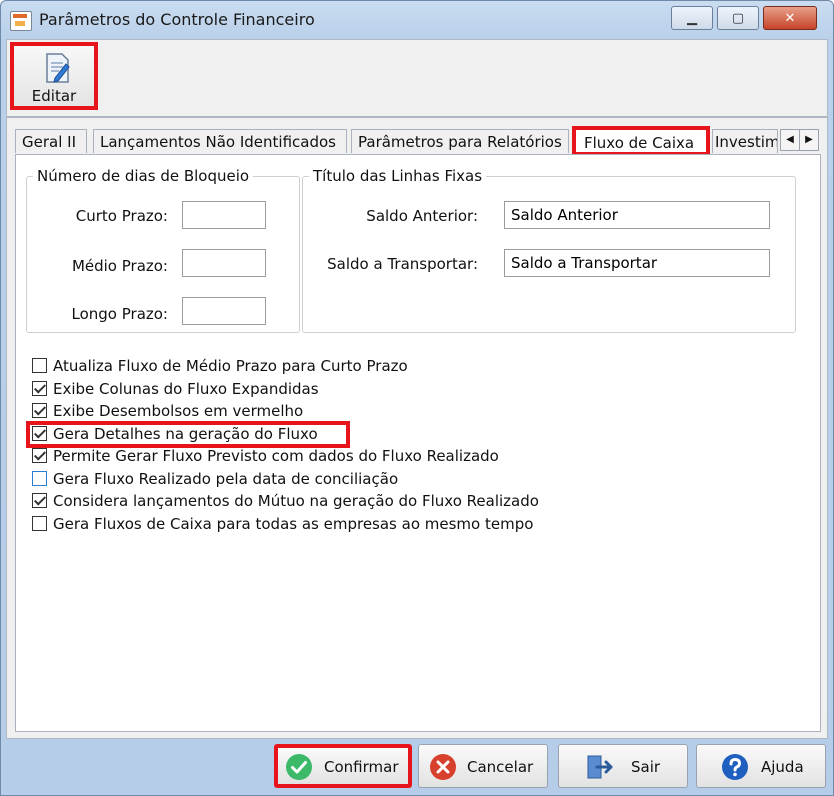 The image size is (834, 796). Describe the element at coordinates (54, 96) in the screenshot. I see `edit-label: Editar` at that location.